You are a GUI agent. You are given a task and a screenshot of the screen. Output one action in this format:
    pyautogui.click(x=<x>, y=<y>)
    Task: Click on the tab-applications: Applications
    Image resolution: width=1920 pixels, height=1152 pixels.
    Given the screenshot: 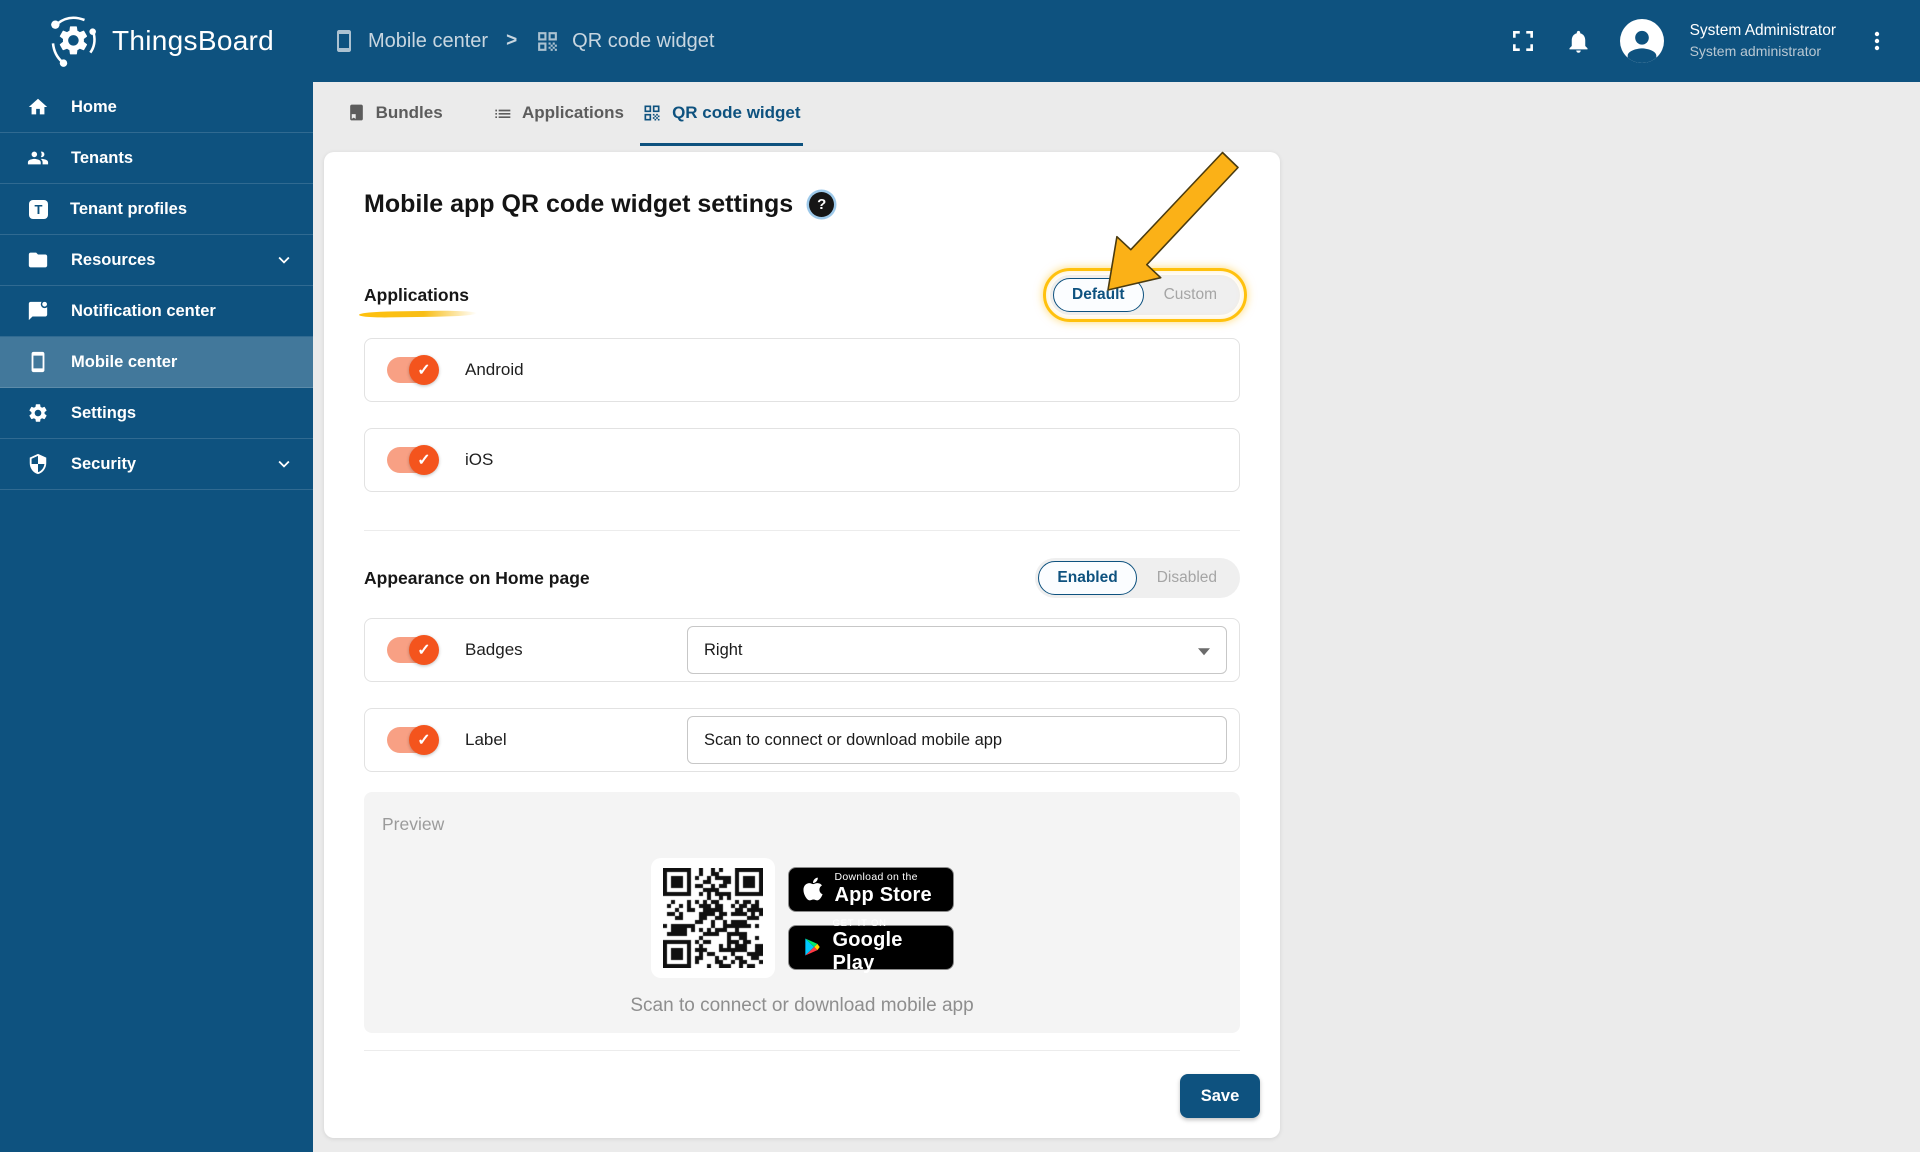 What is the action you would take?
    pyautogui.click(x=557, y=114)
    